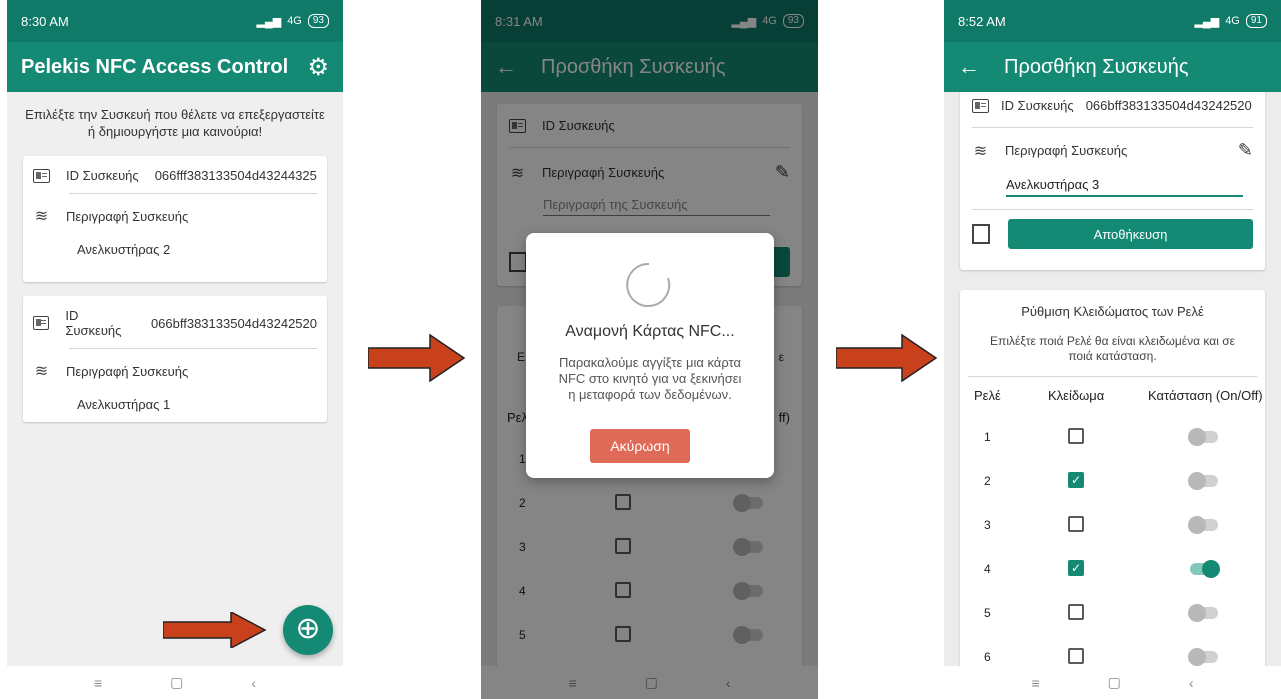 The height and width of the screenshot is (699, 1281). What do you see at coordinates (1112, 526) in the screenshot?
I see `relay-row: 3` at bounding box center [1112, 526].